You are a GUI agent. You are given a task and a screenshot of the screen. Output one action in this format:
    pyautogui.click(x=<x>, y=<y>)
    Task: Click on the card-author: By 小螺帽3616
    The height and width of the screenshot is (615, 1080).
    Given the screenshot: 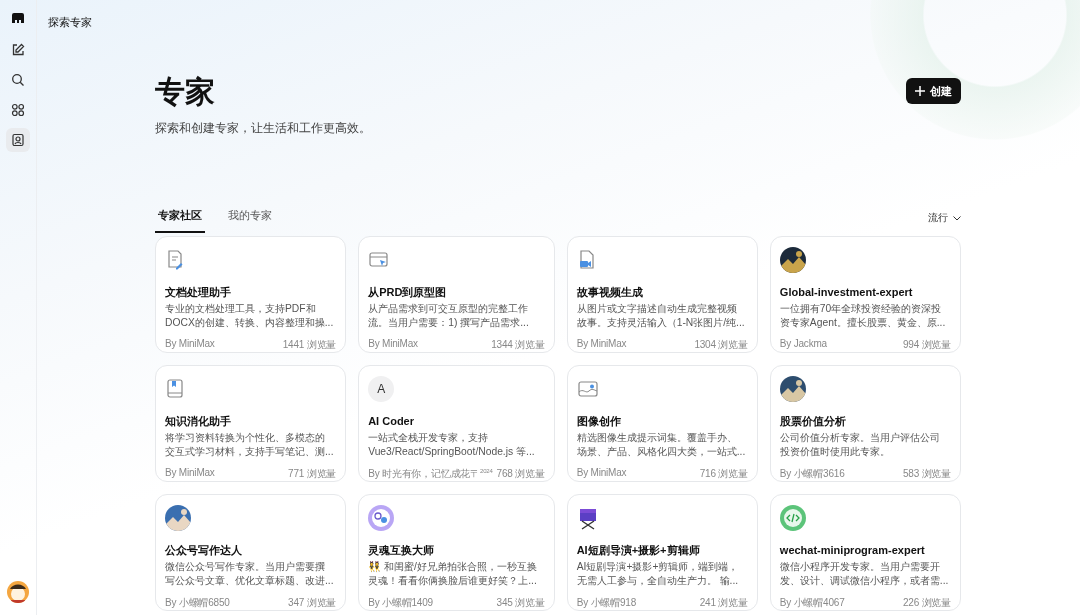 What is the action you would take?
    pyautogui.click(x=812, y=474)
    